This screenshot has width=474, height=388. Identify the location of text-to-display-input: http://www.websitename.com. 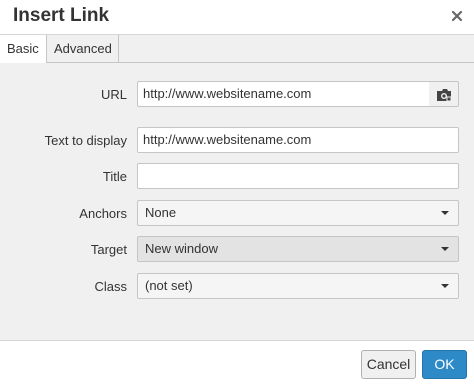
(298, 140).